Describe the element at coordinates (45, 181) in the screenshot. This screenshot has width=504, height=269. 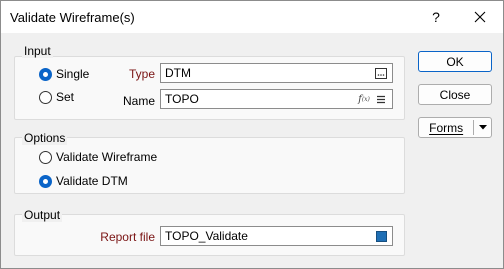
I see `validate-dtm-radio-circle` at that location.